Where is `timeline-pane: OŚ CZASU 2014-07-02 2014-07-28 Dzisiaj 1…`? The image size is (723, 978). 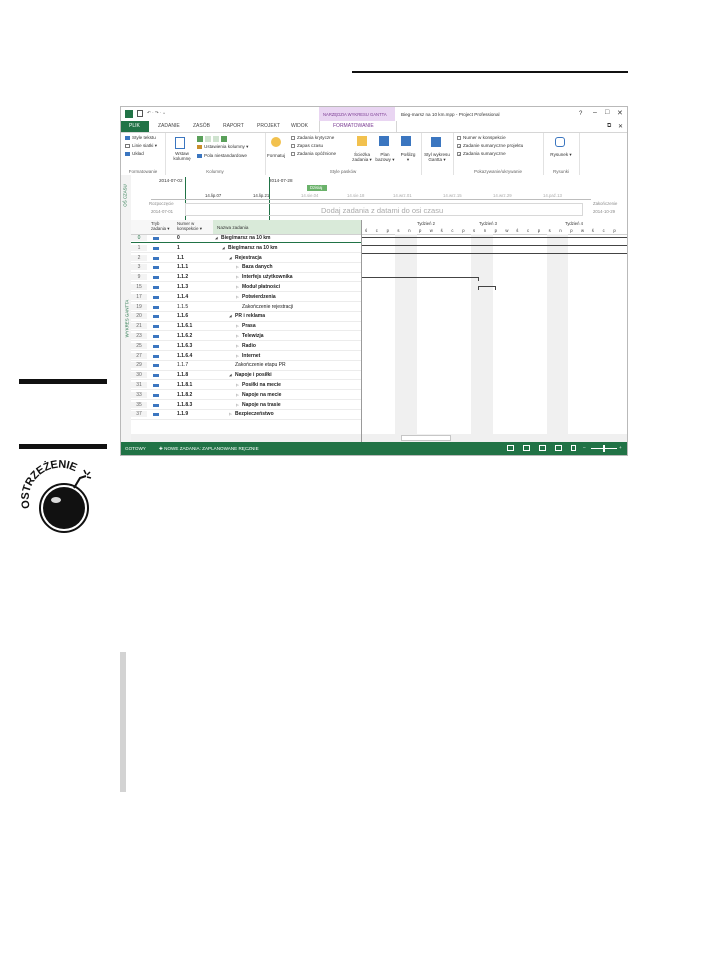 timeline-pane: OŚ CZASU 2014-07-02 2014-07-28 Dzisiaj 1… is located at coordinates (374, 198).